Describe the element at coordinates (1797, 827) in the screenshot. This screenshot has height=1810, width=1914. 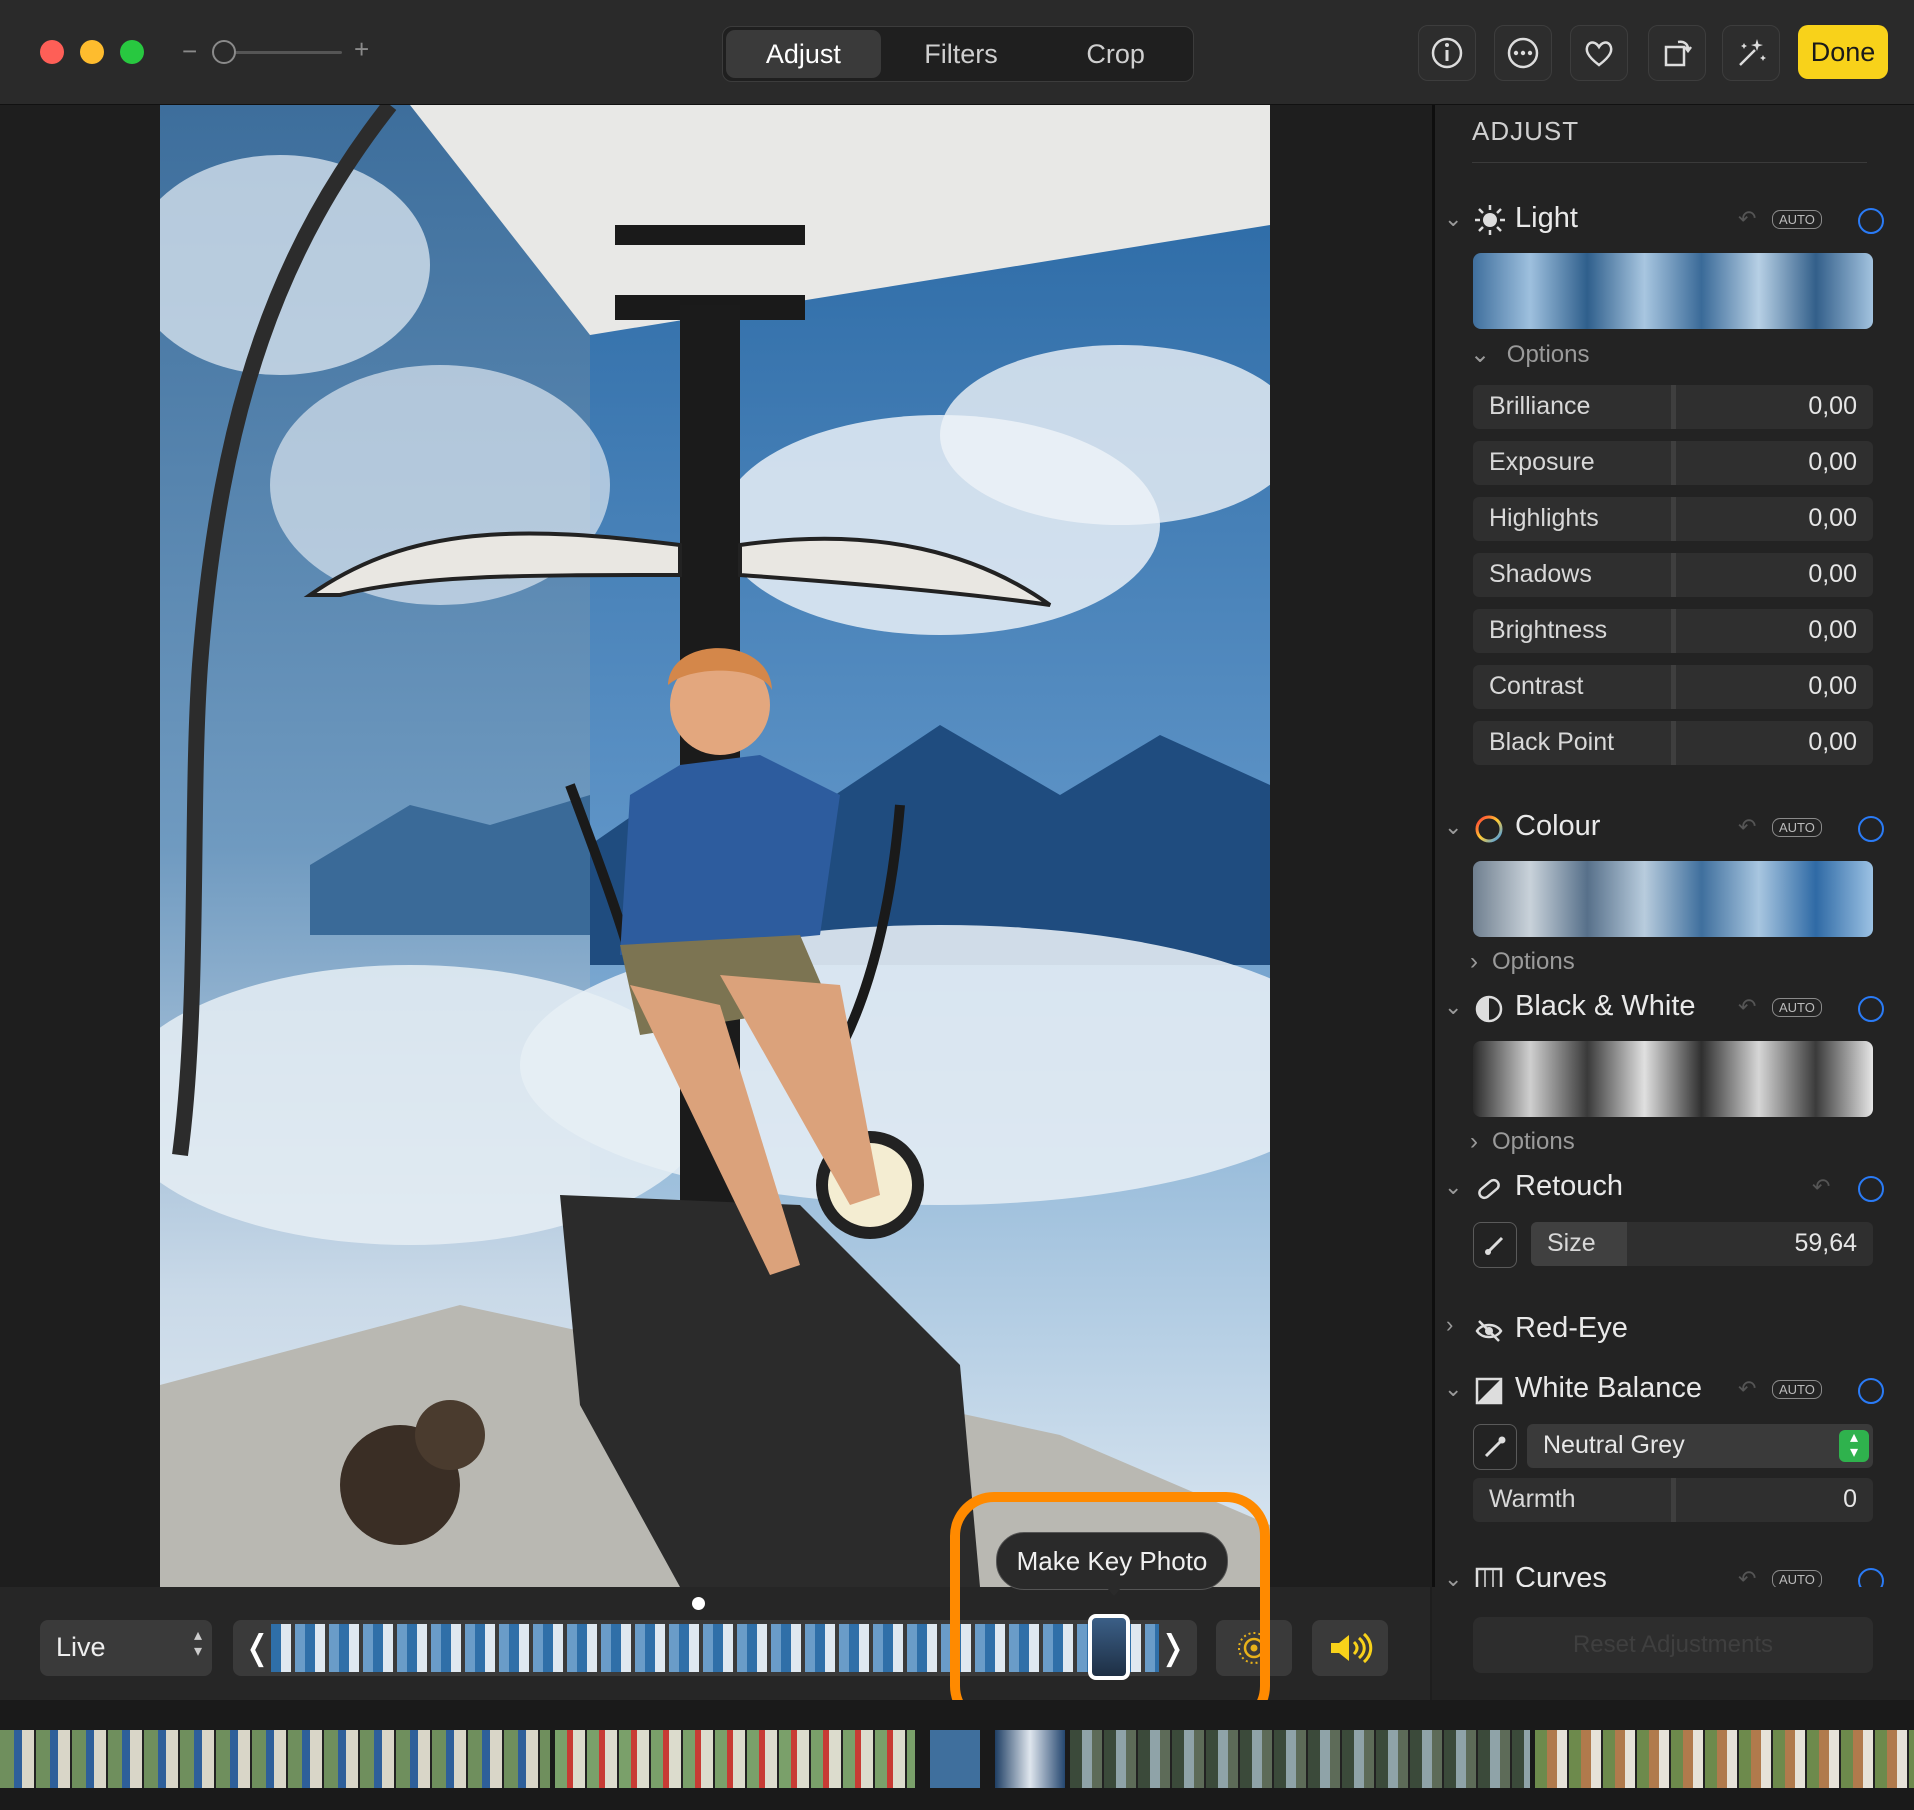
I see `colour-auto-button: AUTO` at that location.